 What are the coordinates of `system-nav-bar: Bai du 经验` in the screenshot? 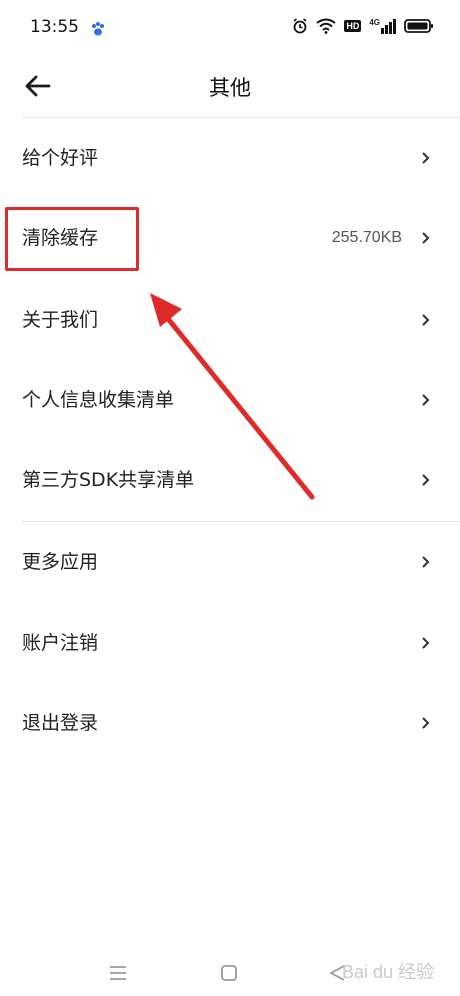 It's located at (230, 973).